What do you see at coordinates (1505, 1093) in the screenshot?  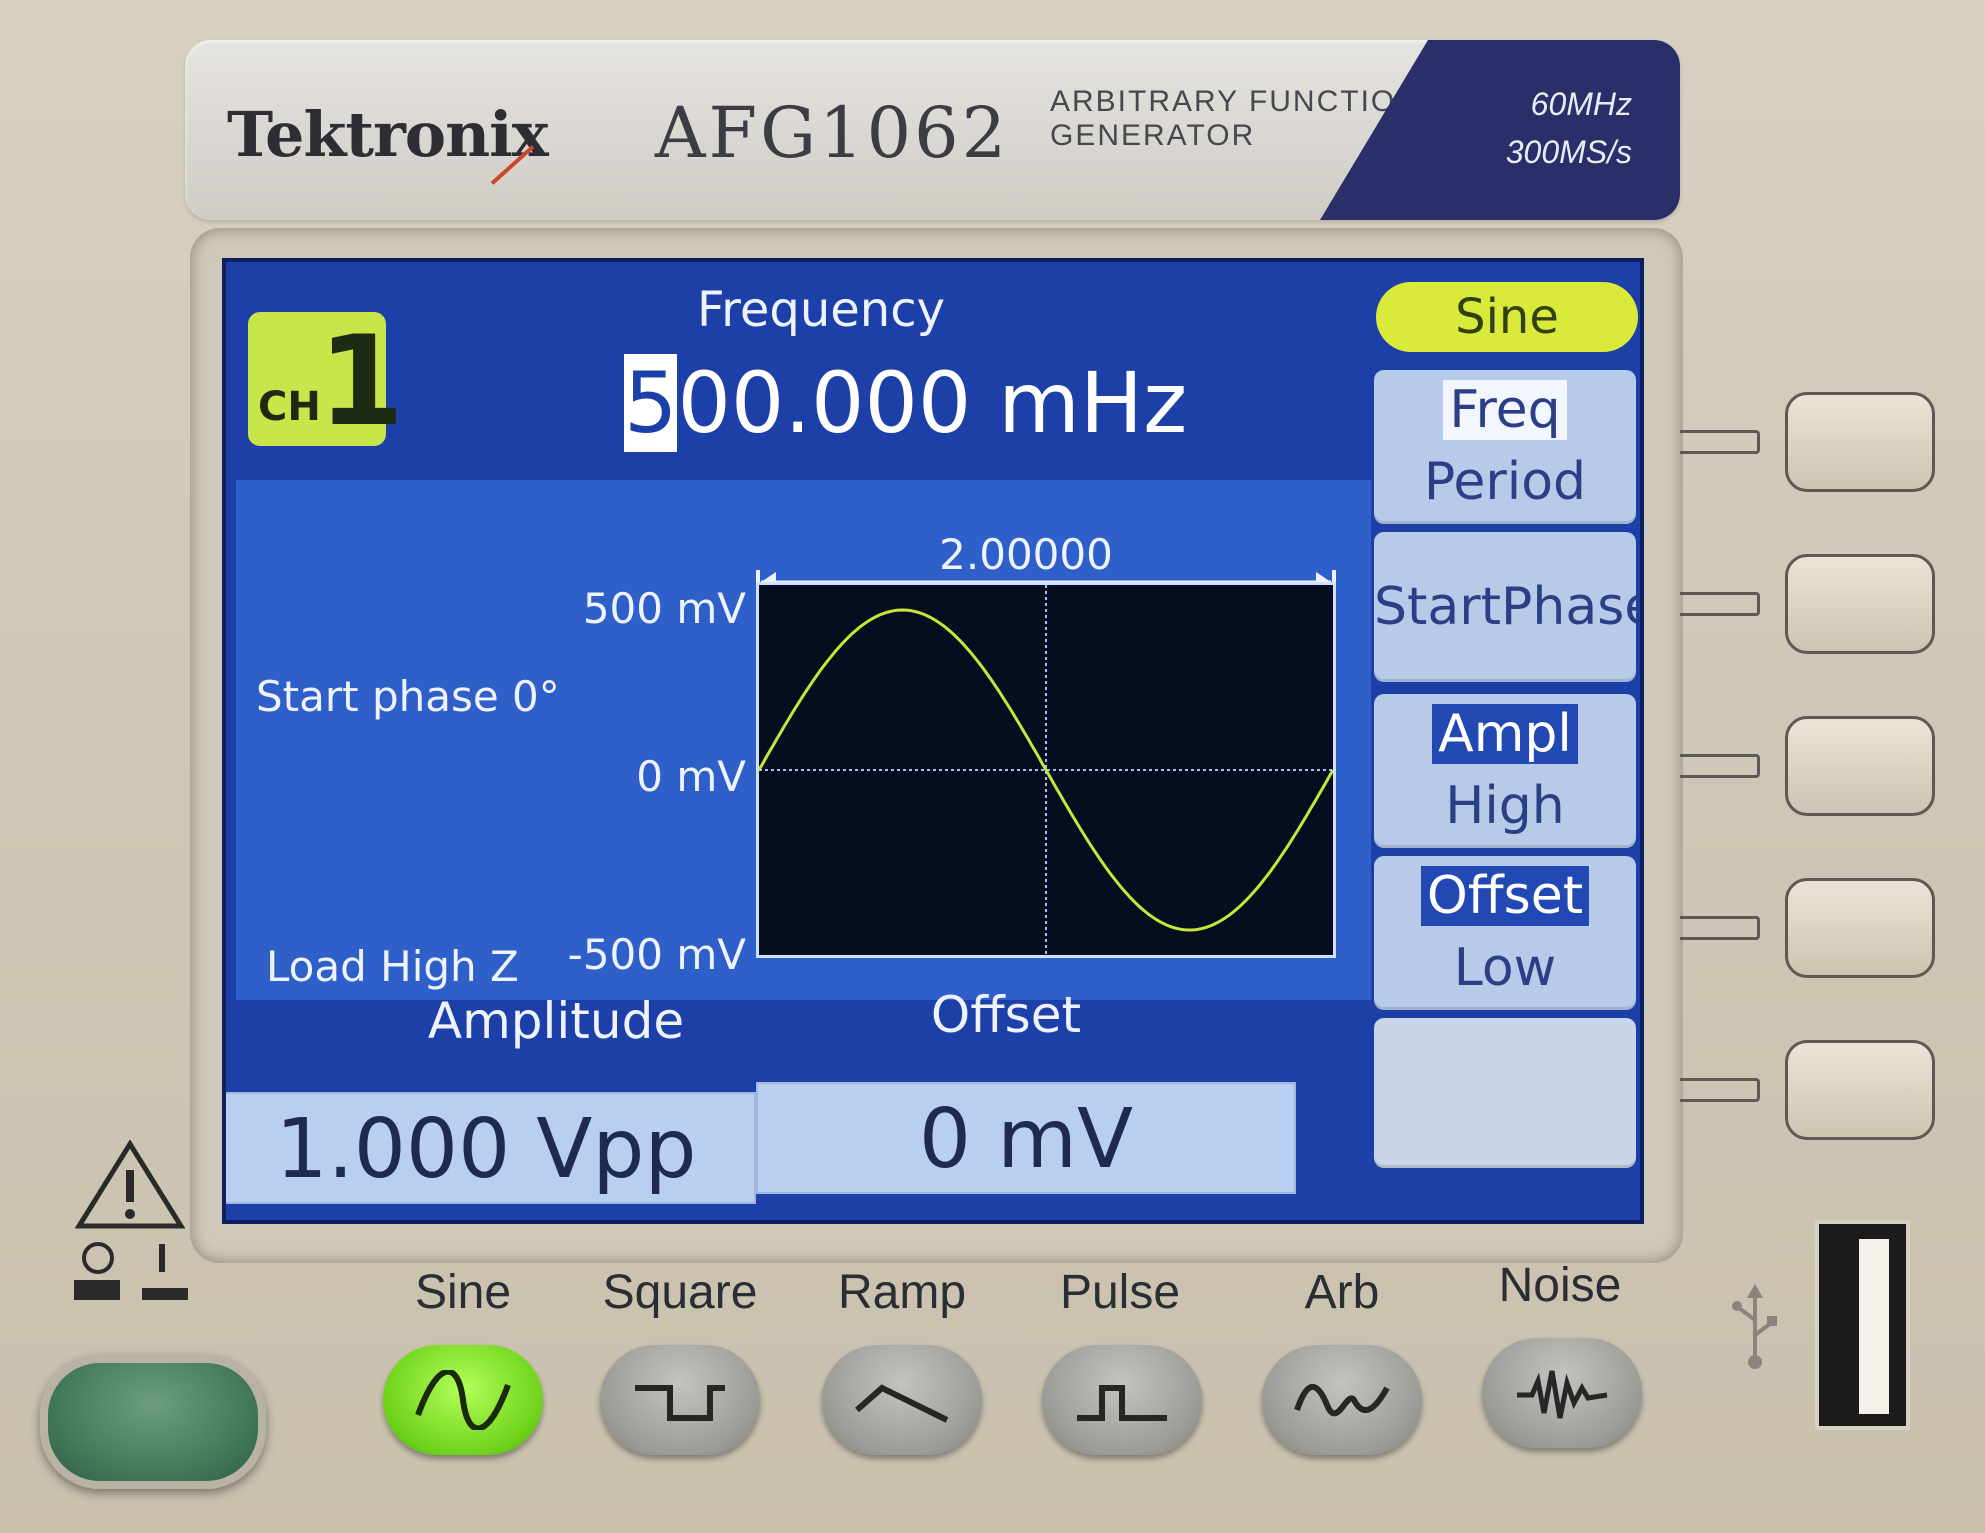 I see `softkey-empty` at bounding box center [1505, 1093].